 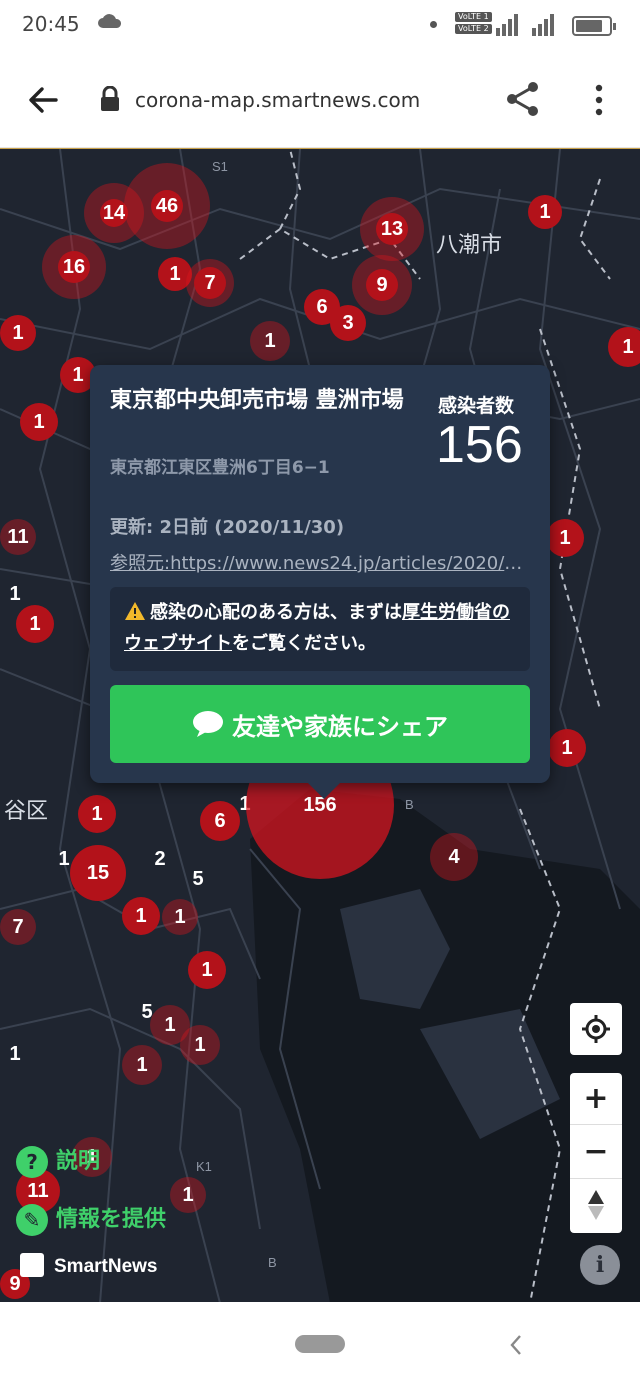 I want to click on share-with-friends-button: 友達や家族にシェア, so click(x=320, y=724).